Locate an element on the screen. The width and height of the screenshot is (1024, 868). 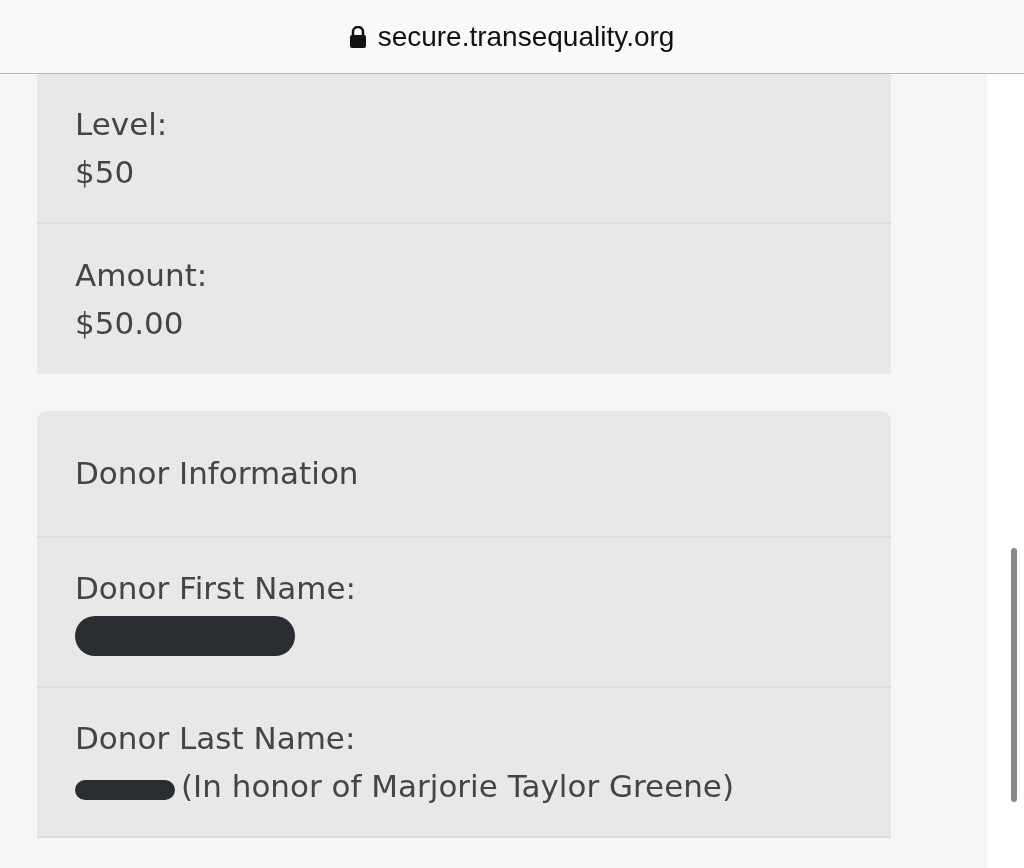
field-label: Amount: is located at coordinates (142, 275).